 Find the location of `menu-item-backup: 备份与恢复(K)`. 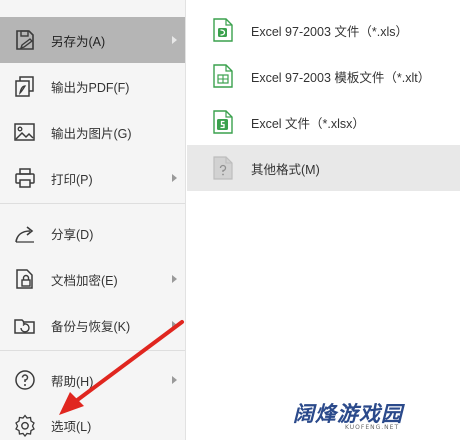

menu-item-backup: 备份与恢复(K) is located at coordinates (92, 325).